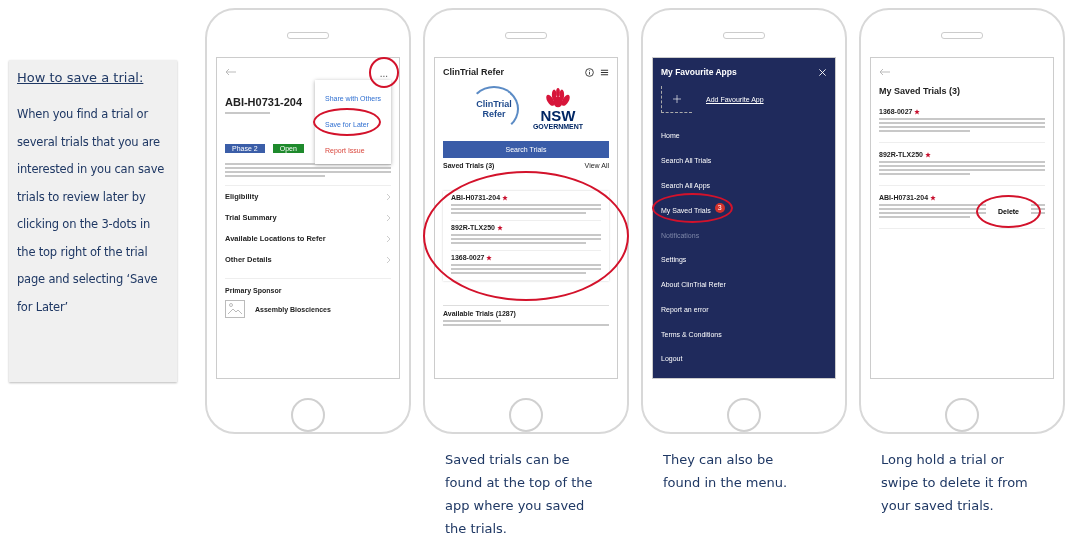 The image size is (1072, 544). What do you see at coordinates (955, 483) in the screenshot?
I see `caption-text: Long hold a trial or swipe to delete it from your saved trials.` at bounding box center [955, 483].